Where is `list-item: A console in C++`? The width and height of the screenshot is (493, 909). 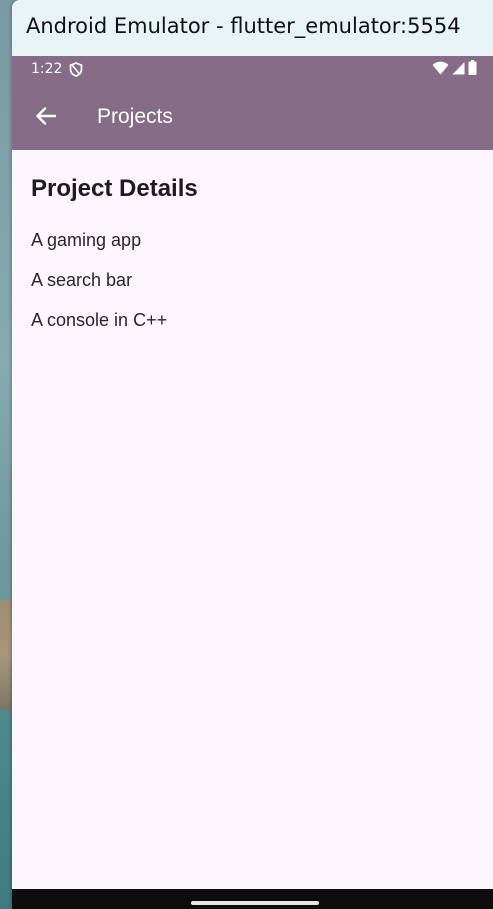
list-item: A console in C++ is located at coordinates (99, 320).